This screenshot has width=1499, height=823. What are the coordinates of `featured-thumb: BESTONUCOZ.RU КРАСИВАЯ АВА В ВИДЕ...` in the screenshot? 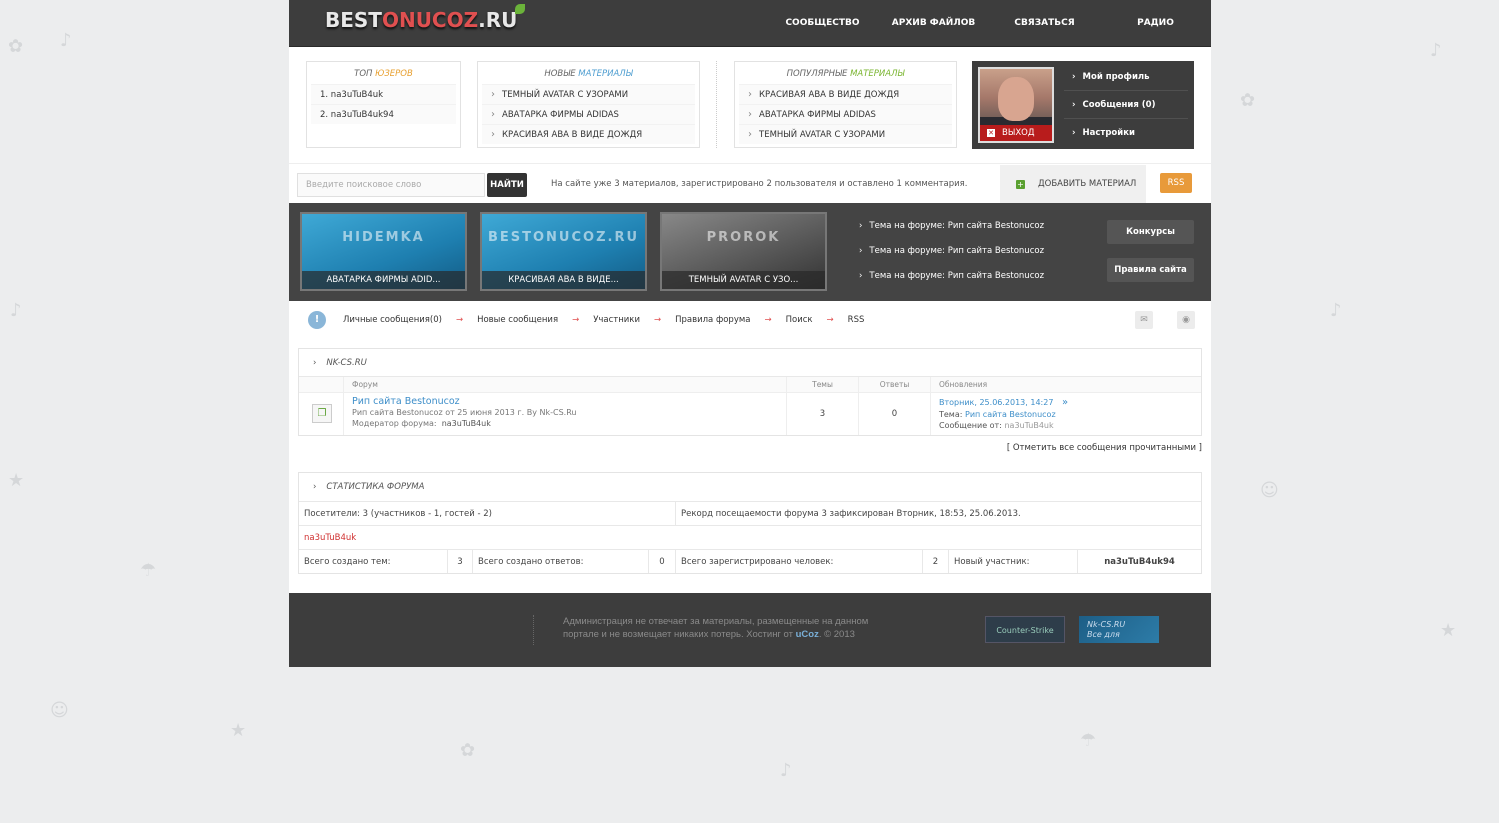 It's located at (563, 251).